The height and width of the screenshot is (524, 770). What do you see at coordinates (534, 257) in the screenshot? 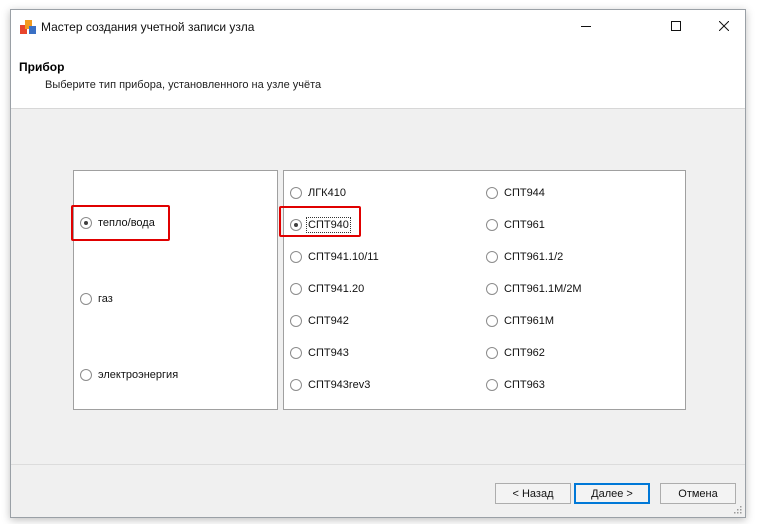
I see `radio-label: СПТ961.1/2` at bounding box center [534, 257].